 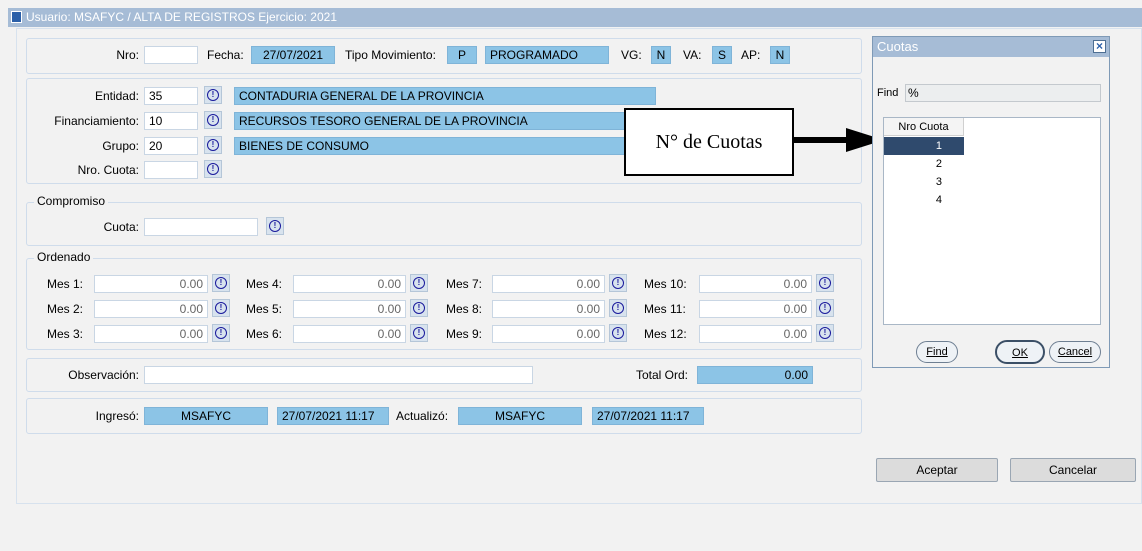 I want to click on cuota-row: 3, so click(x=924, y=182).